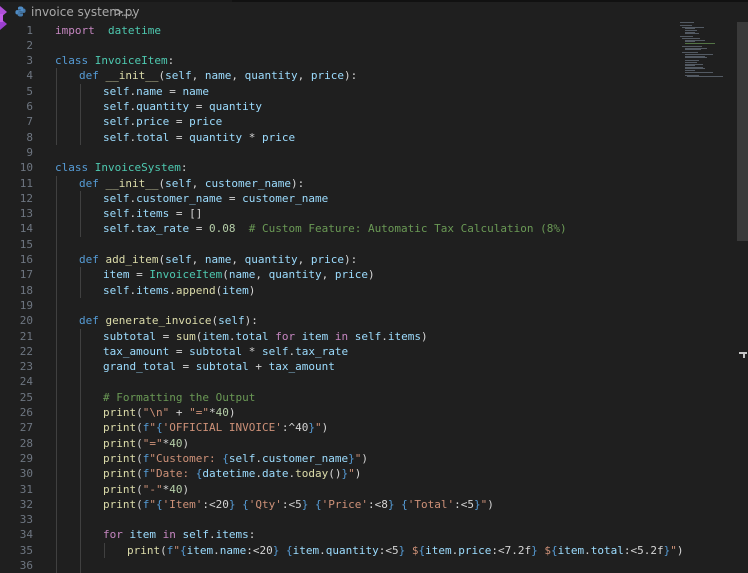 The image size is (748, 573). Describe the element at coordinates (340, 412) in the screenshot. I see `code-line: 26 print("\n" + "="*40)` at that location.